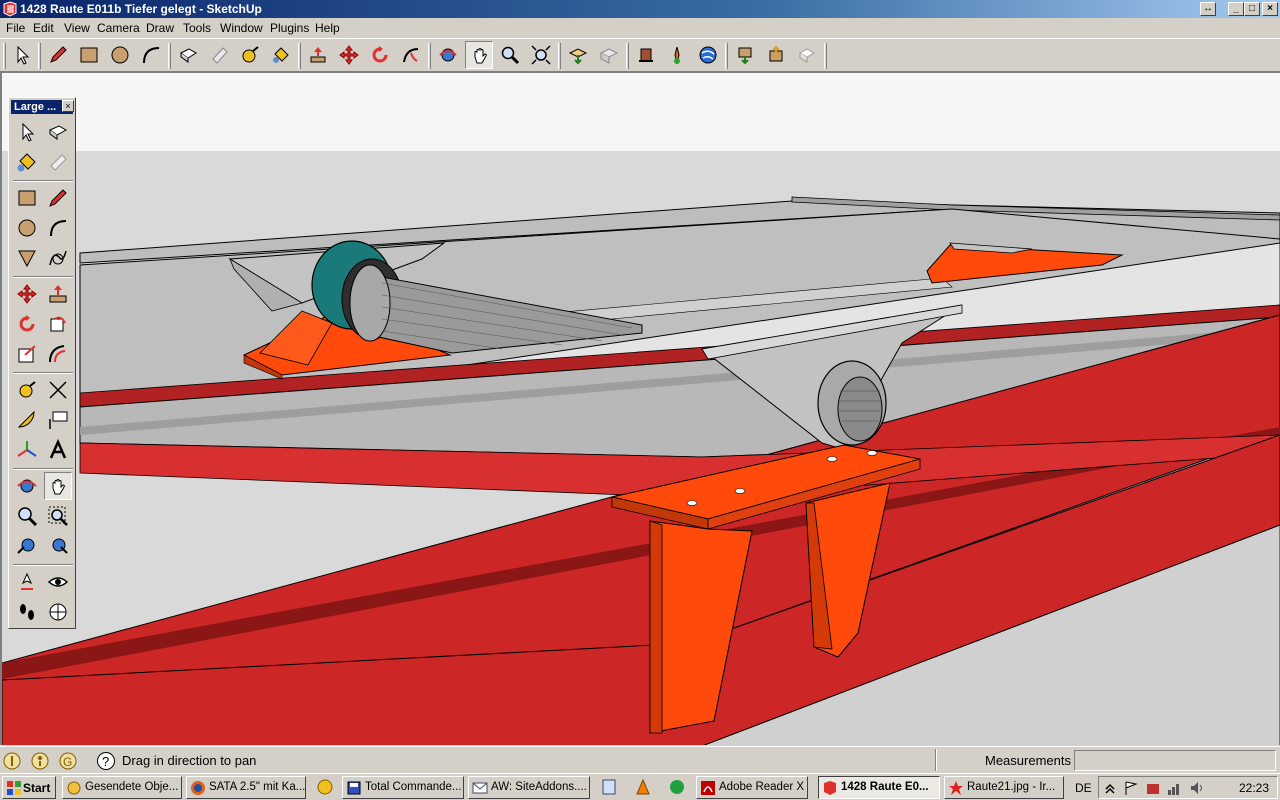 The width and height of the screenshot is (1280, 800). I want to click on minimize-button: _, so click(1236, 9).